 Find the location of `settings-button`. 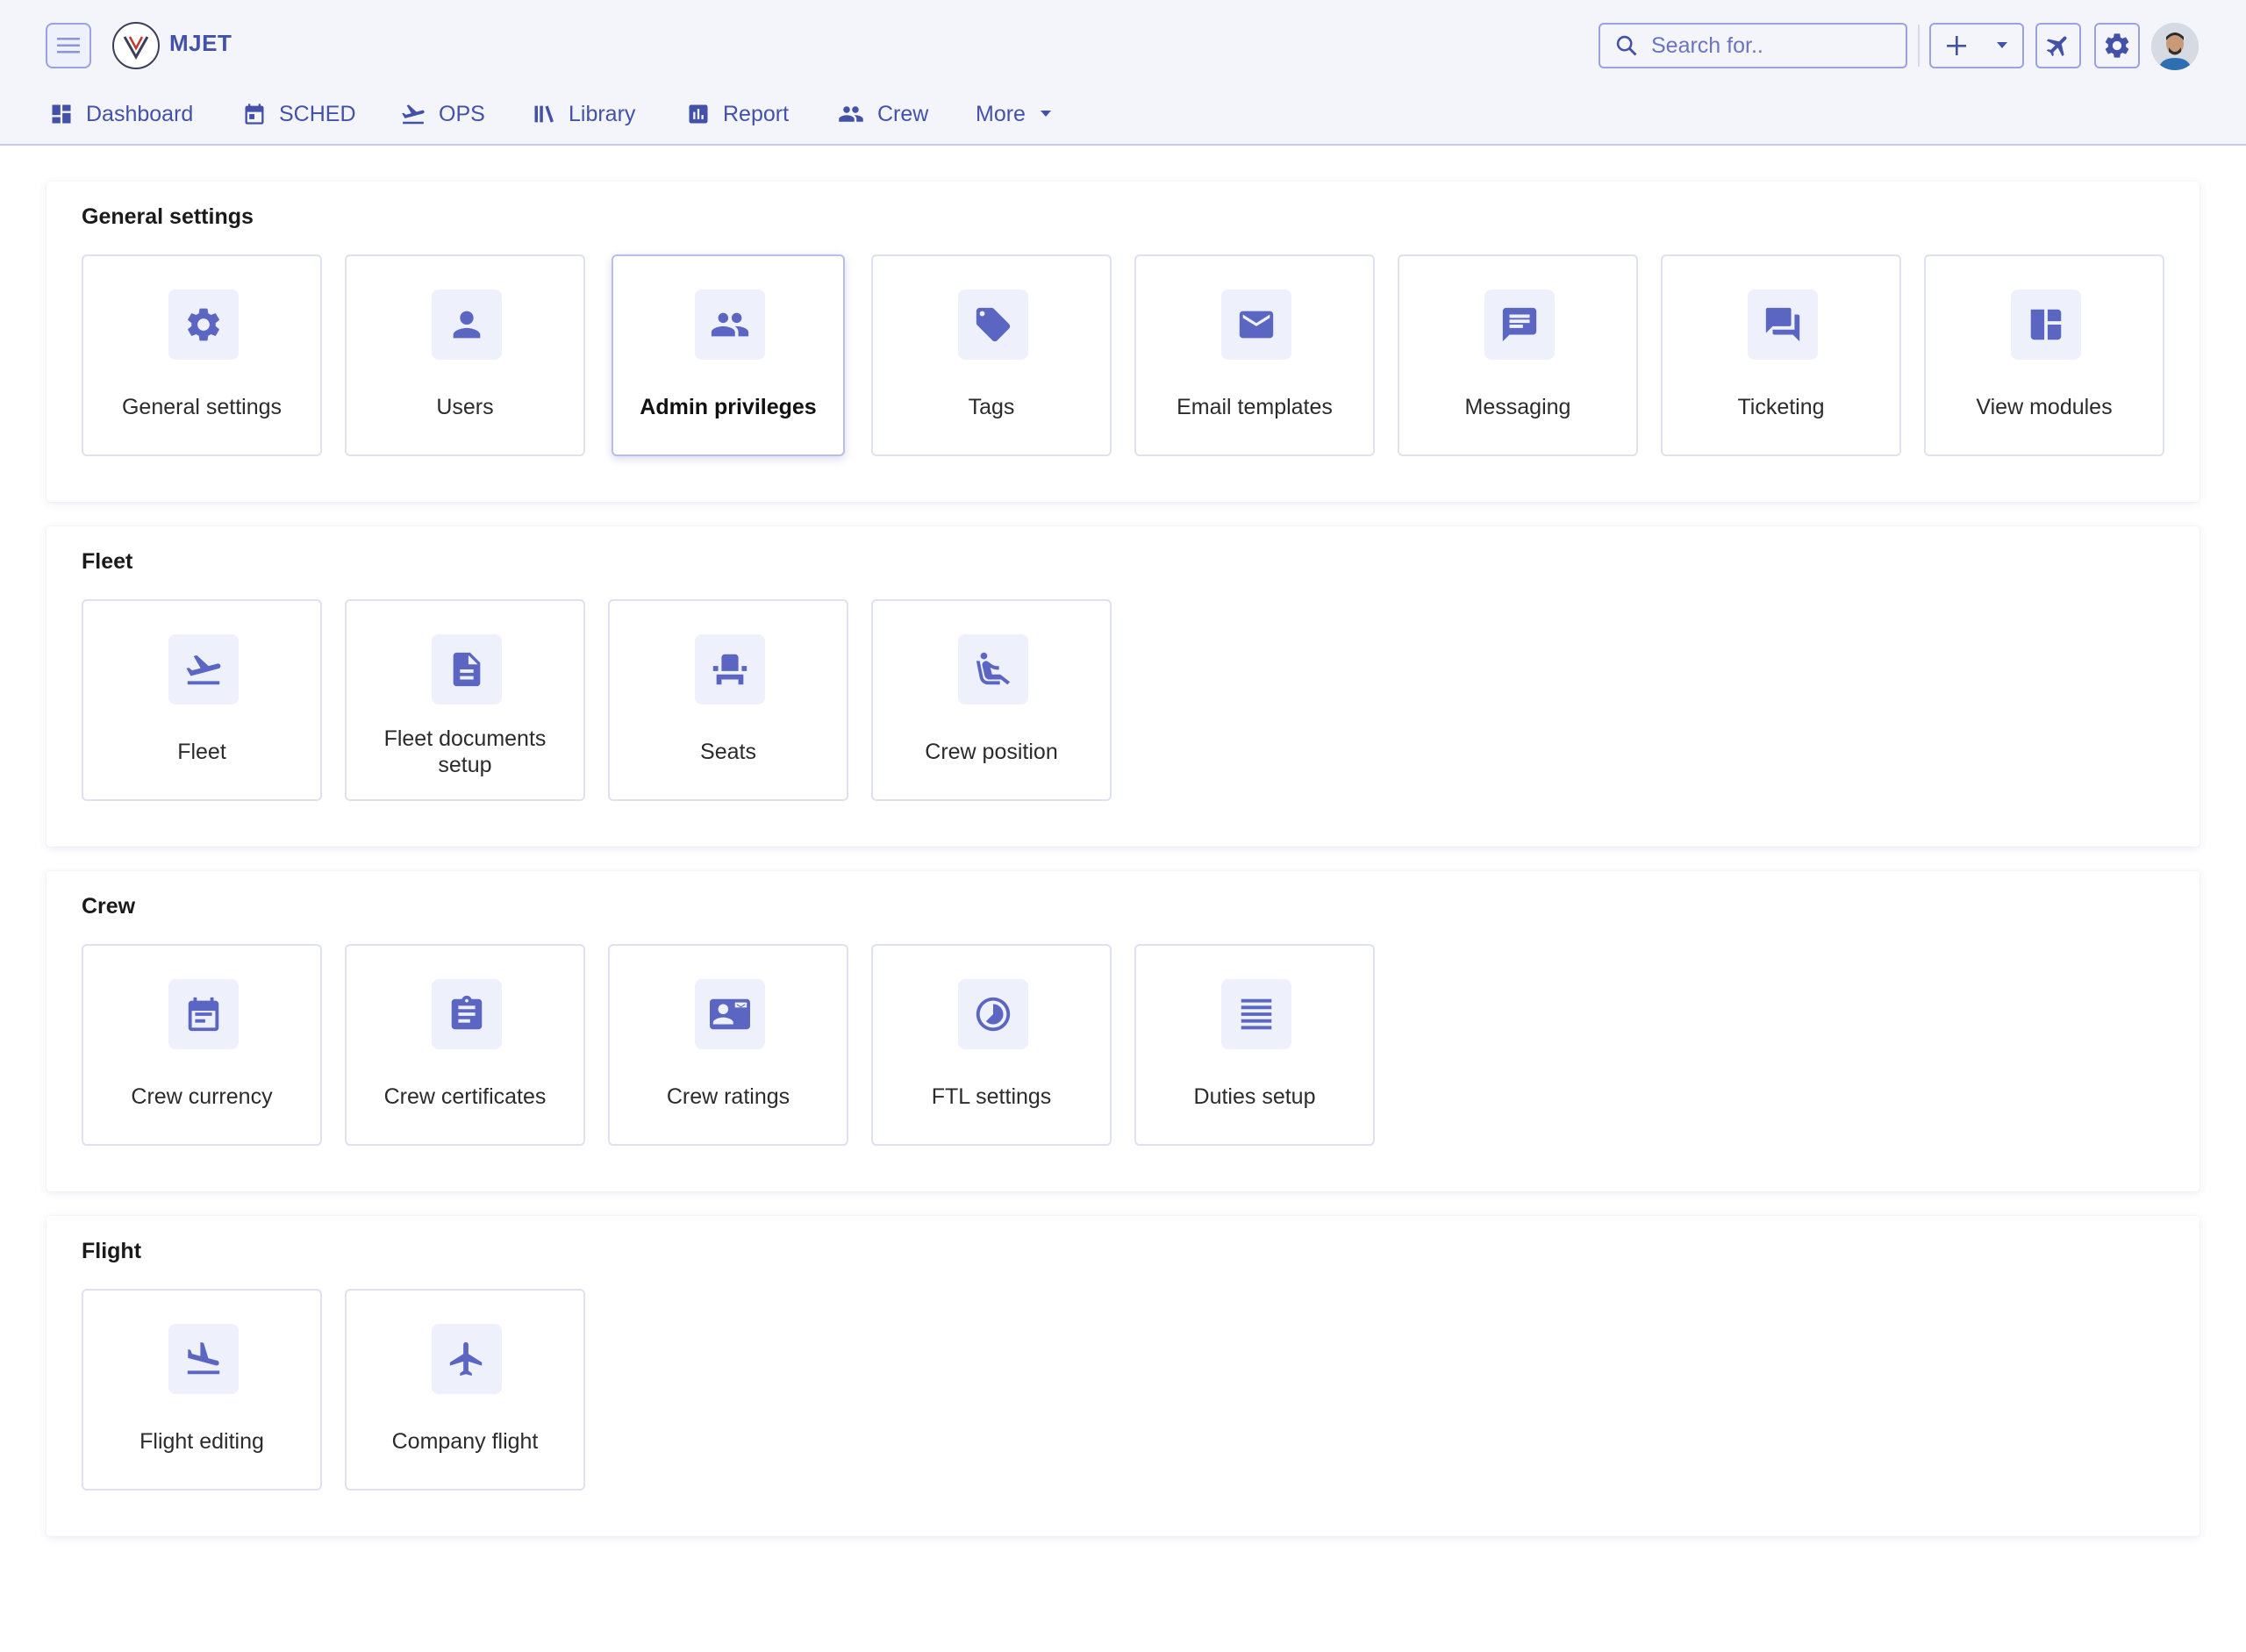

settings-button is located at coordinates (2117, 46).